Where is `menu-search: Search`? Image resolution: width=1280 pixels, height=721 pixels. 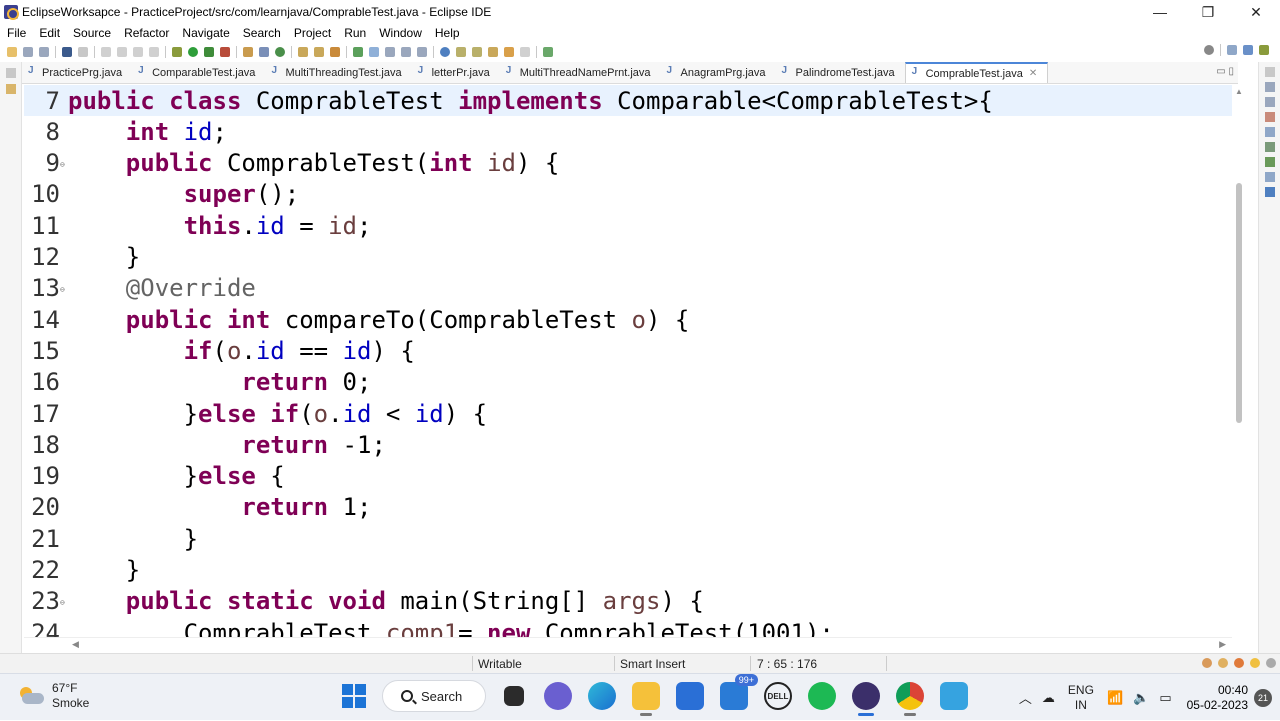 menu-search: Search is located at coordinates (261, 33).